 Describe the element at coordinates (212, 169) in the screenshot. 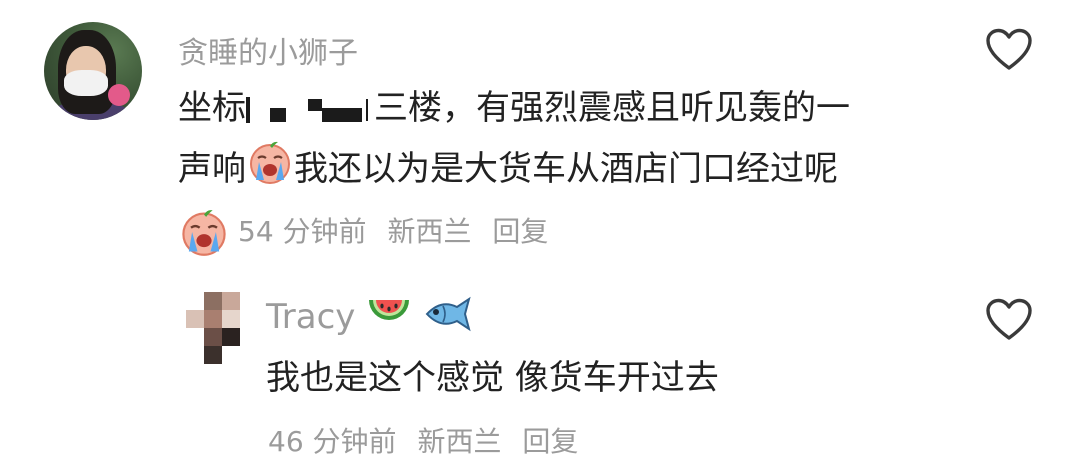

I see `comment-text-prefix: 声响` at that location.